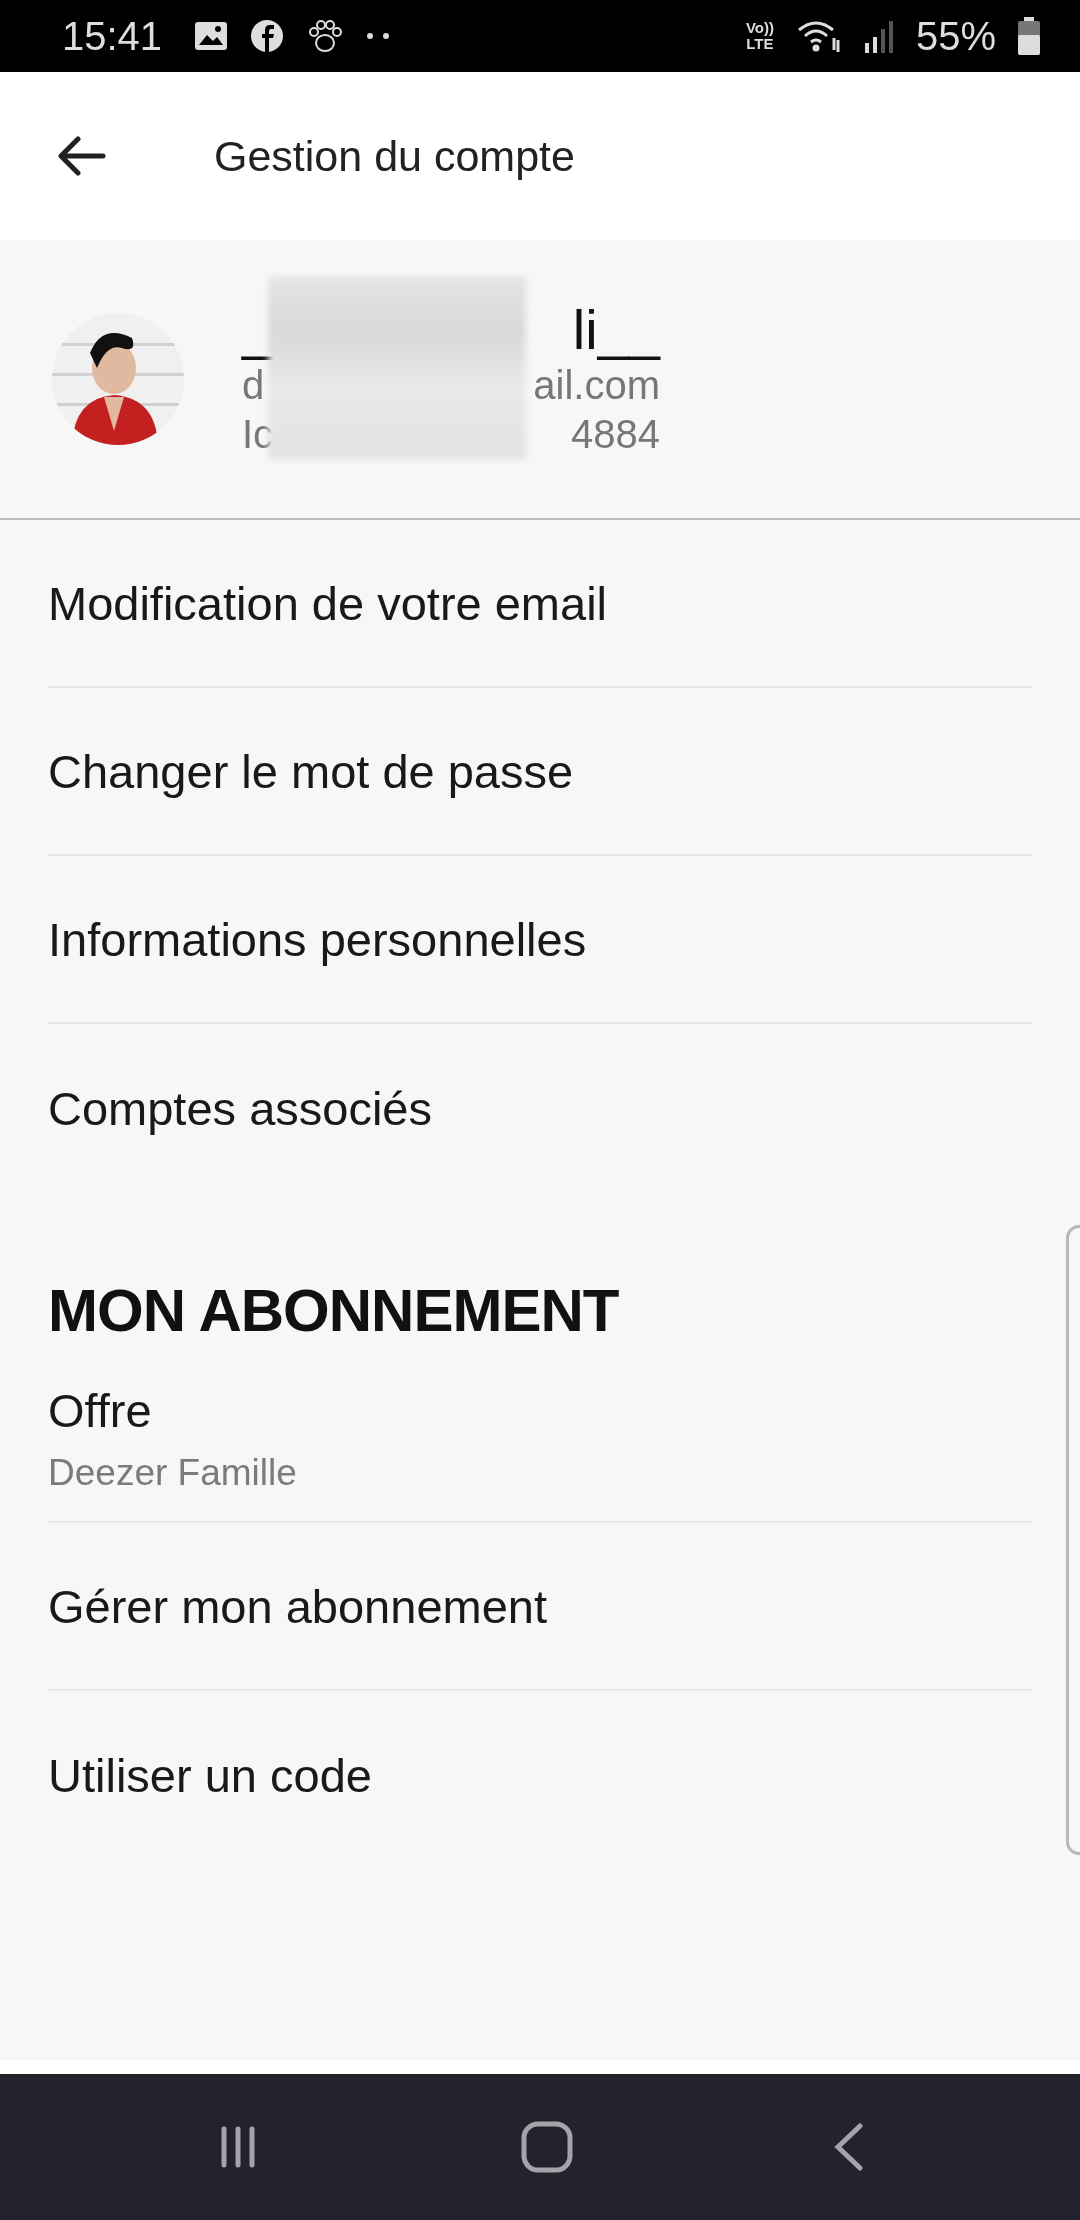 This screenshot has height=2220, width=1080. What do you see at coordinates (394, 156) in the screenshot?
I see `screen-title: Gestion du compte` at bounding box center [394, 156].